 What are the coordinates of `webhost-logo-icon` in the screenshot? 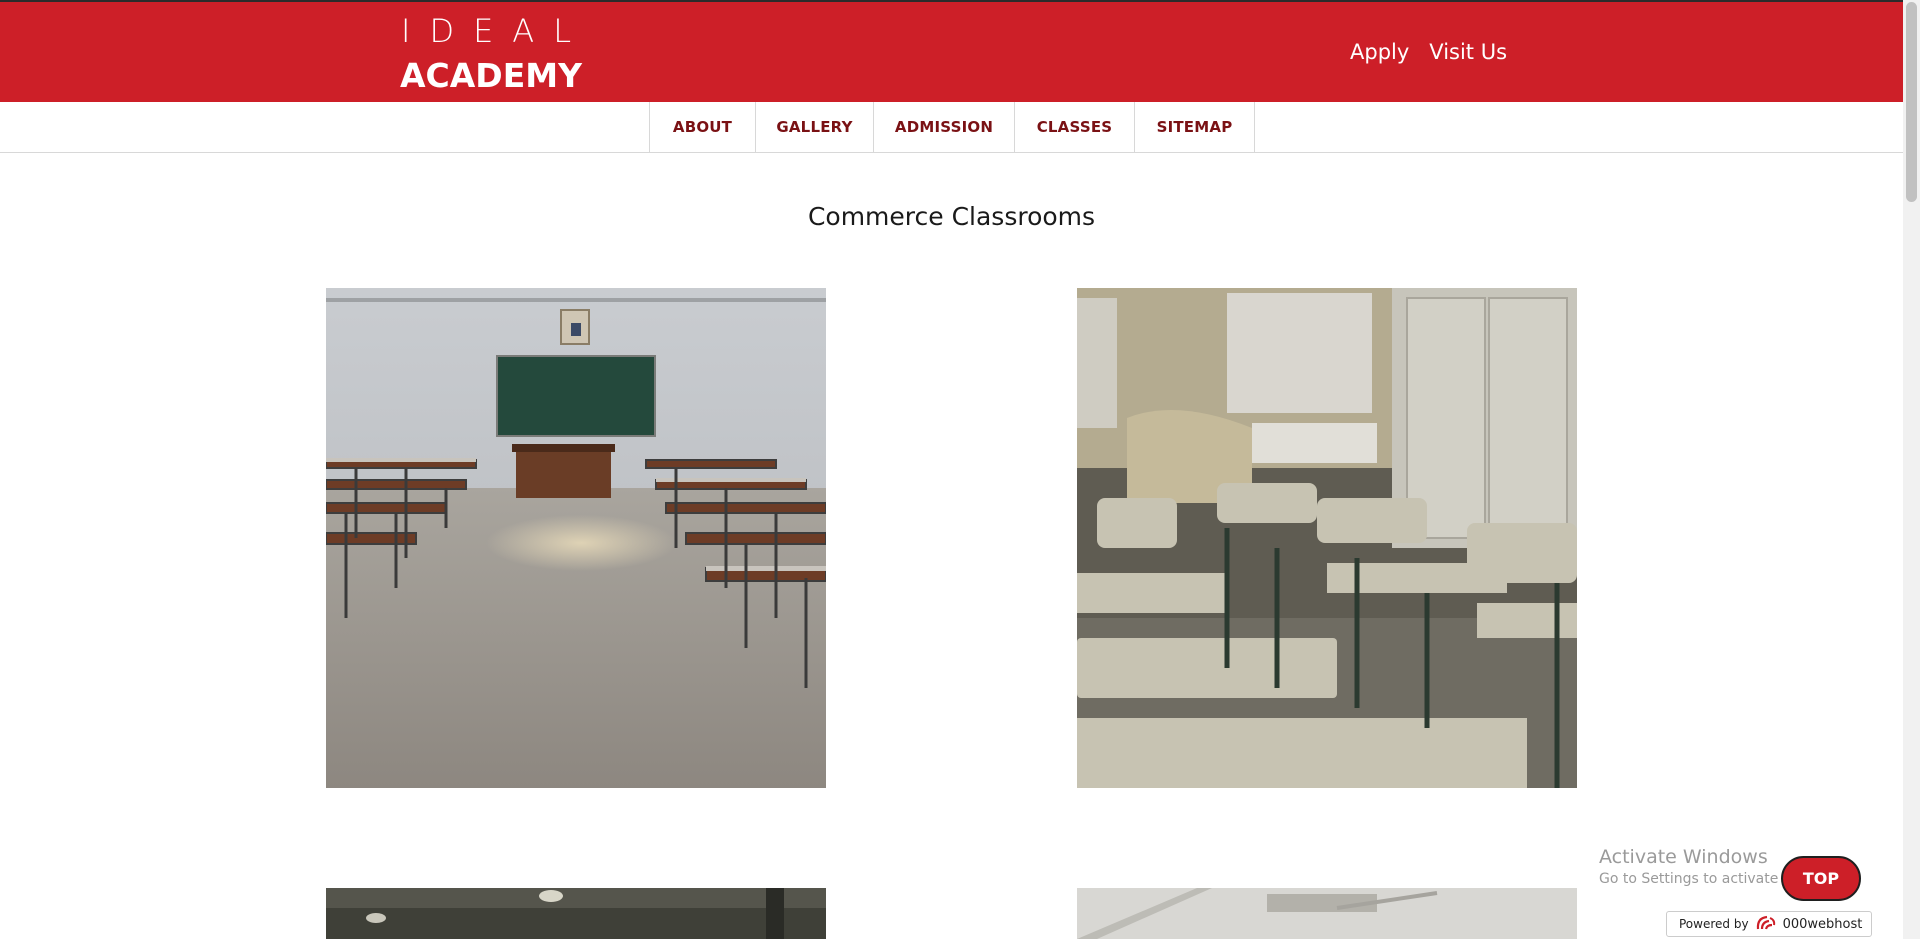 It's located at (1766, 924).